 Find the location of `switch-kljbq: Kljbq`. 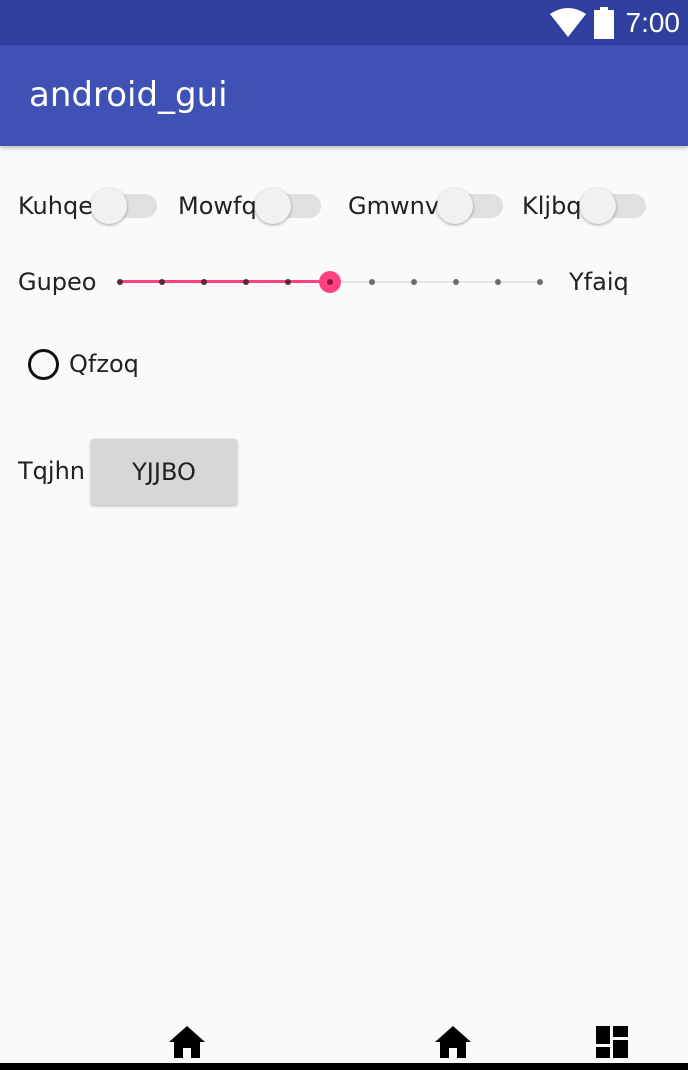

switch-kljbq: Kljbq is located at coordinates (584, 206).